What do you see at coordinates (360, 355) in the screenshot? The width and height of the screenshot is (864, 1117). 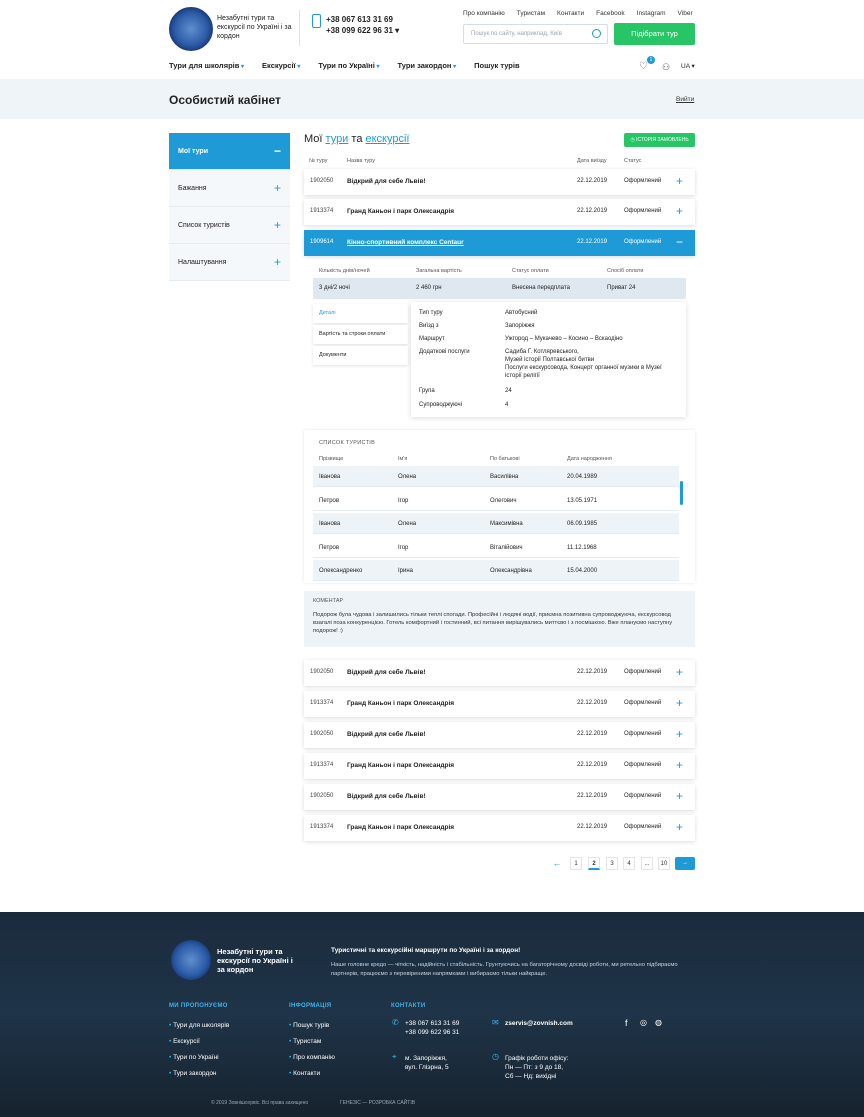 I see `tab-documents: Документи` at bounding box center [360, 355].